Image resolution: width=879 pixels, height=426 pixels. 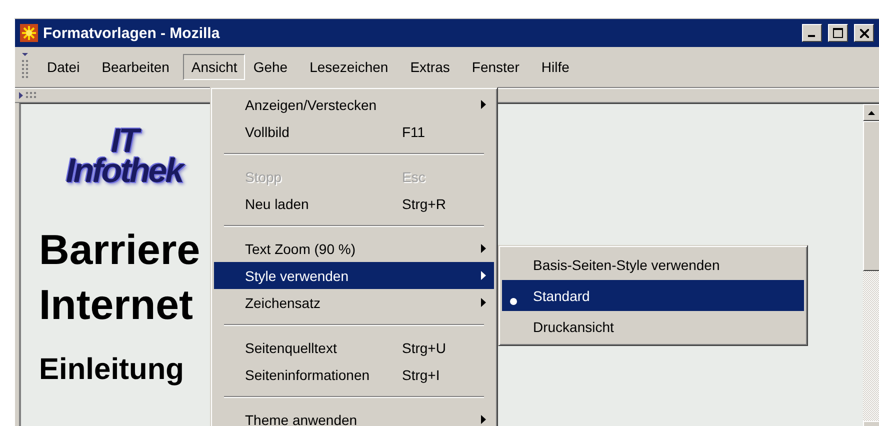 I want to click on menu-item-label: Basis-Seiten-Style verwenden, so click(x=627, y=264).